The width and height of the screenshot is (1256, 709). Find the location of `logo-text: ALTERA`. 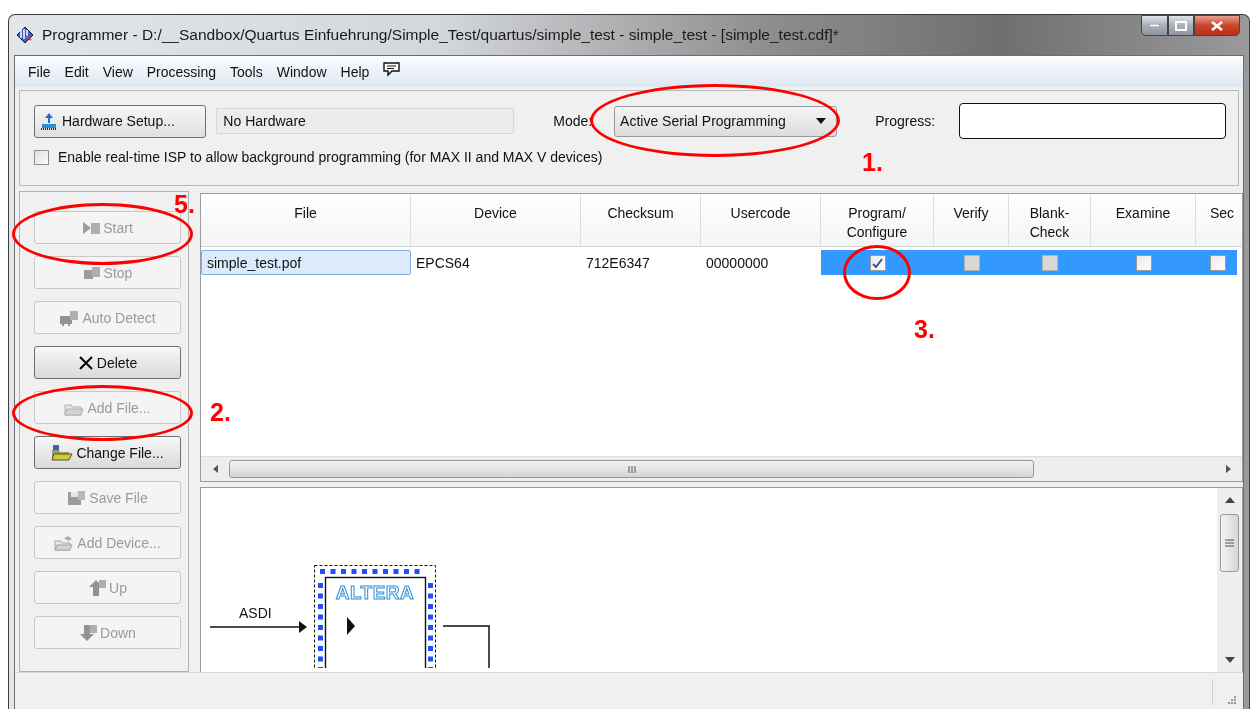

logo-text: ALTERA is located at coordinates (375, 592).